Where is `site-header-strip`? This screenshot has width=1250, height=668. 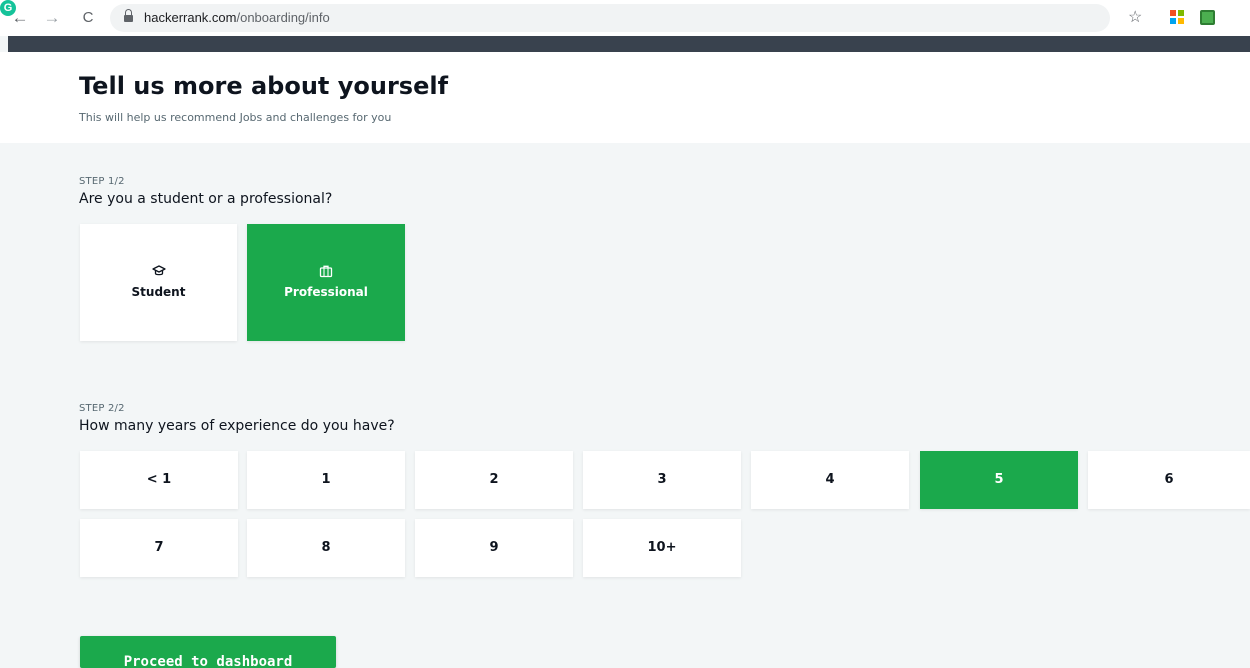 site-header-strip is located at coordinates (629, 44).